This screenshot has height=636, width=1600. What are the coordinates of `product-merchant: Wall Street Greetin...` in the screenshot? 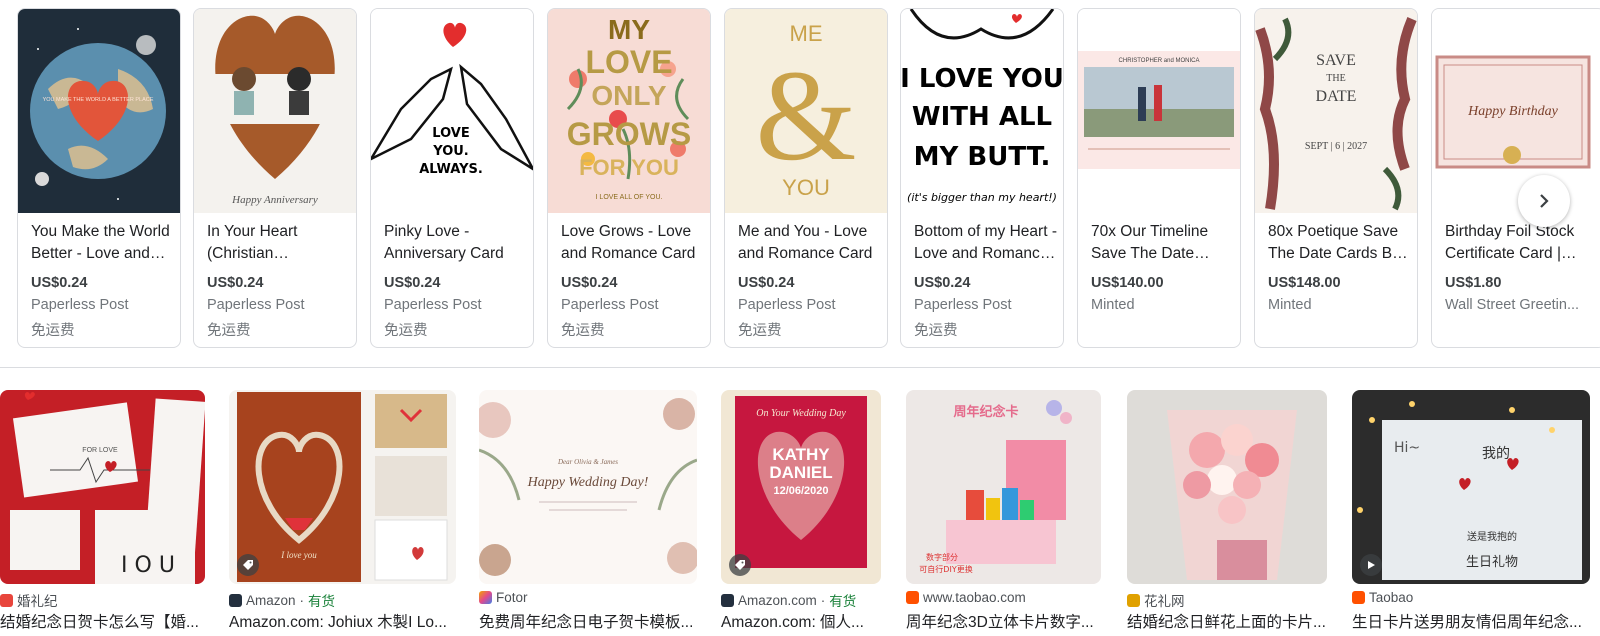 It's located at (1512, 305).